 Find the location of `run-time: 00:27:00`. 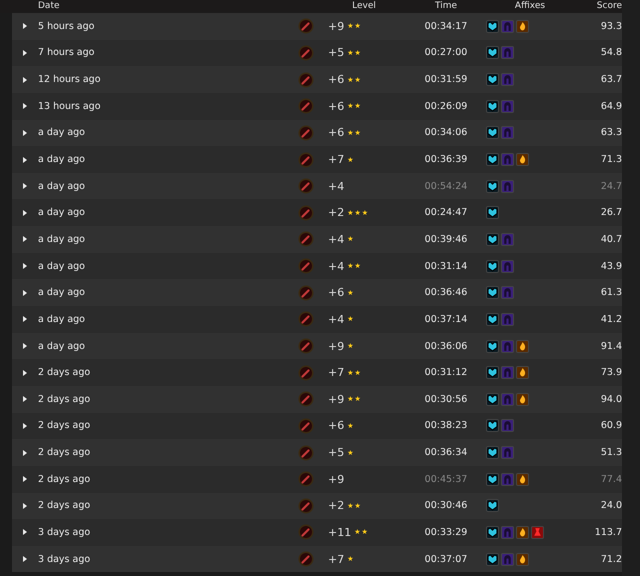

run-time: 00:27:00 is located at coordinates (446, 52).